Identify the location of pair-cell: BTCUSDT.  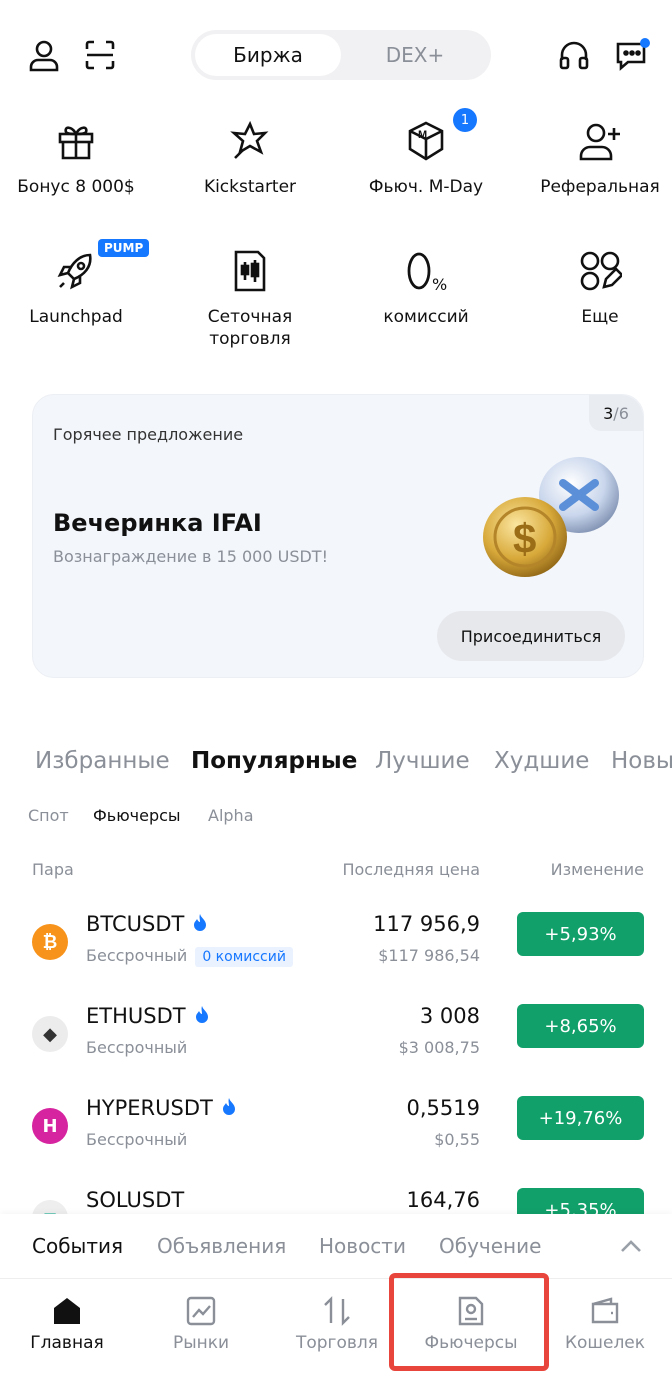
(147, 925).